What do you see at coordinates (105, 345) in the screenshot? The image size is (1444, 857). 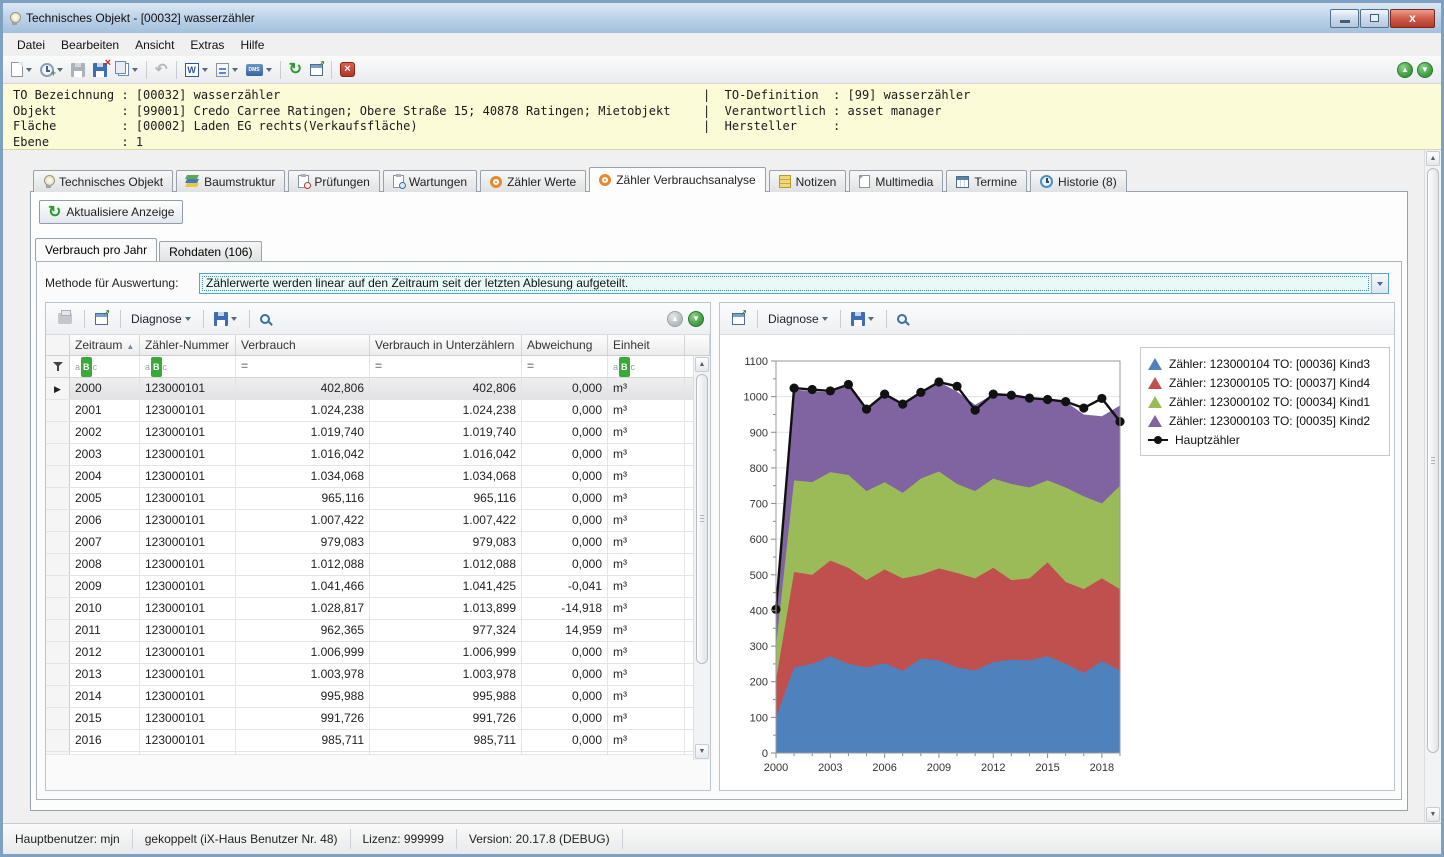 I see `column-header-zeitraum: Zeitraum ▲` at bounding box center [105, 345].